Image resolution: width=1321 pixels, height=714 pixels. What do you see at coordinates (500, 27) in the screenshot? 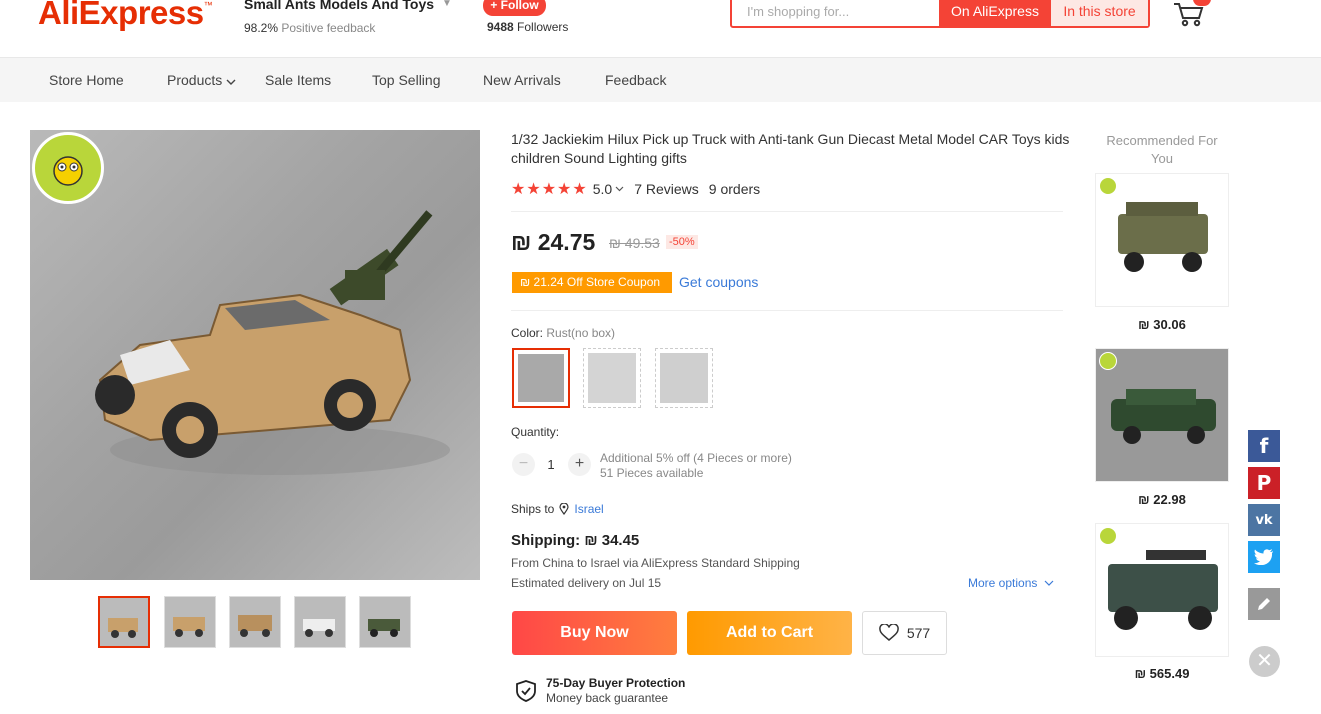
I see `followers-number: 9488` at bounding box center [500, 27].